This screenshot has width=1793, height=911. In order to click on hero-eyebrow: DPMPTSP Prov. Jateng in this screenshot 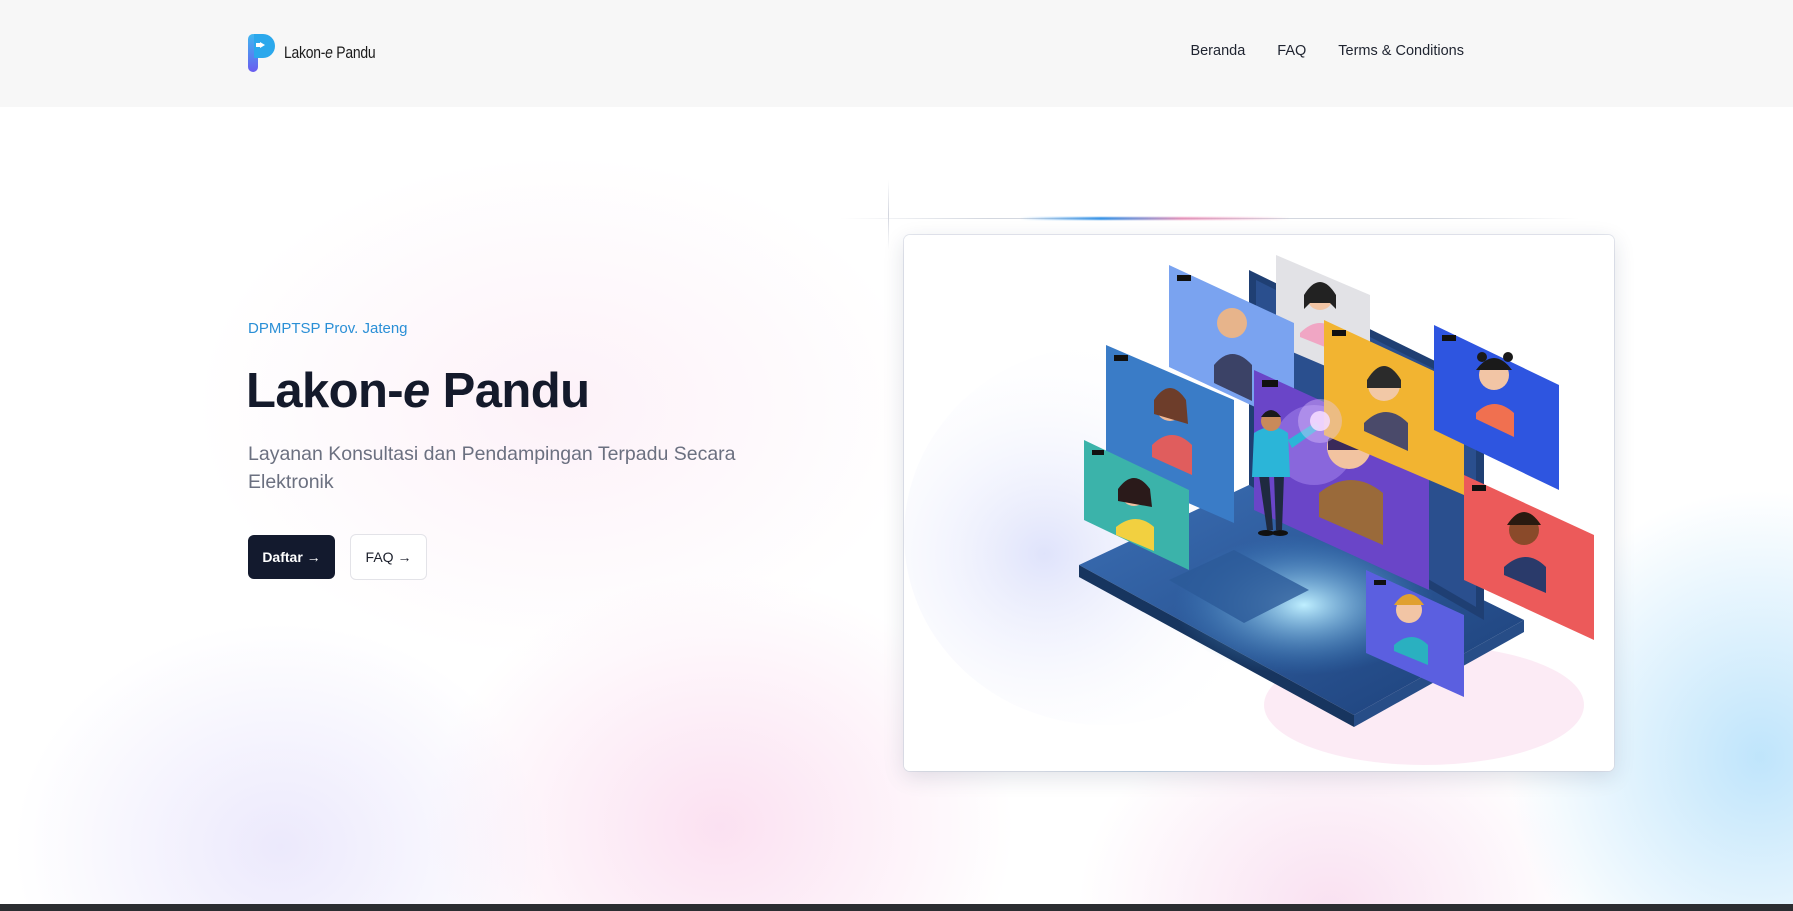, I will do `click(328, 328)`.